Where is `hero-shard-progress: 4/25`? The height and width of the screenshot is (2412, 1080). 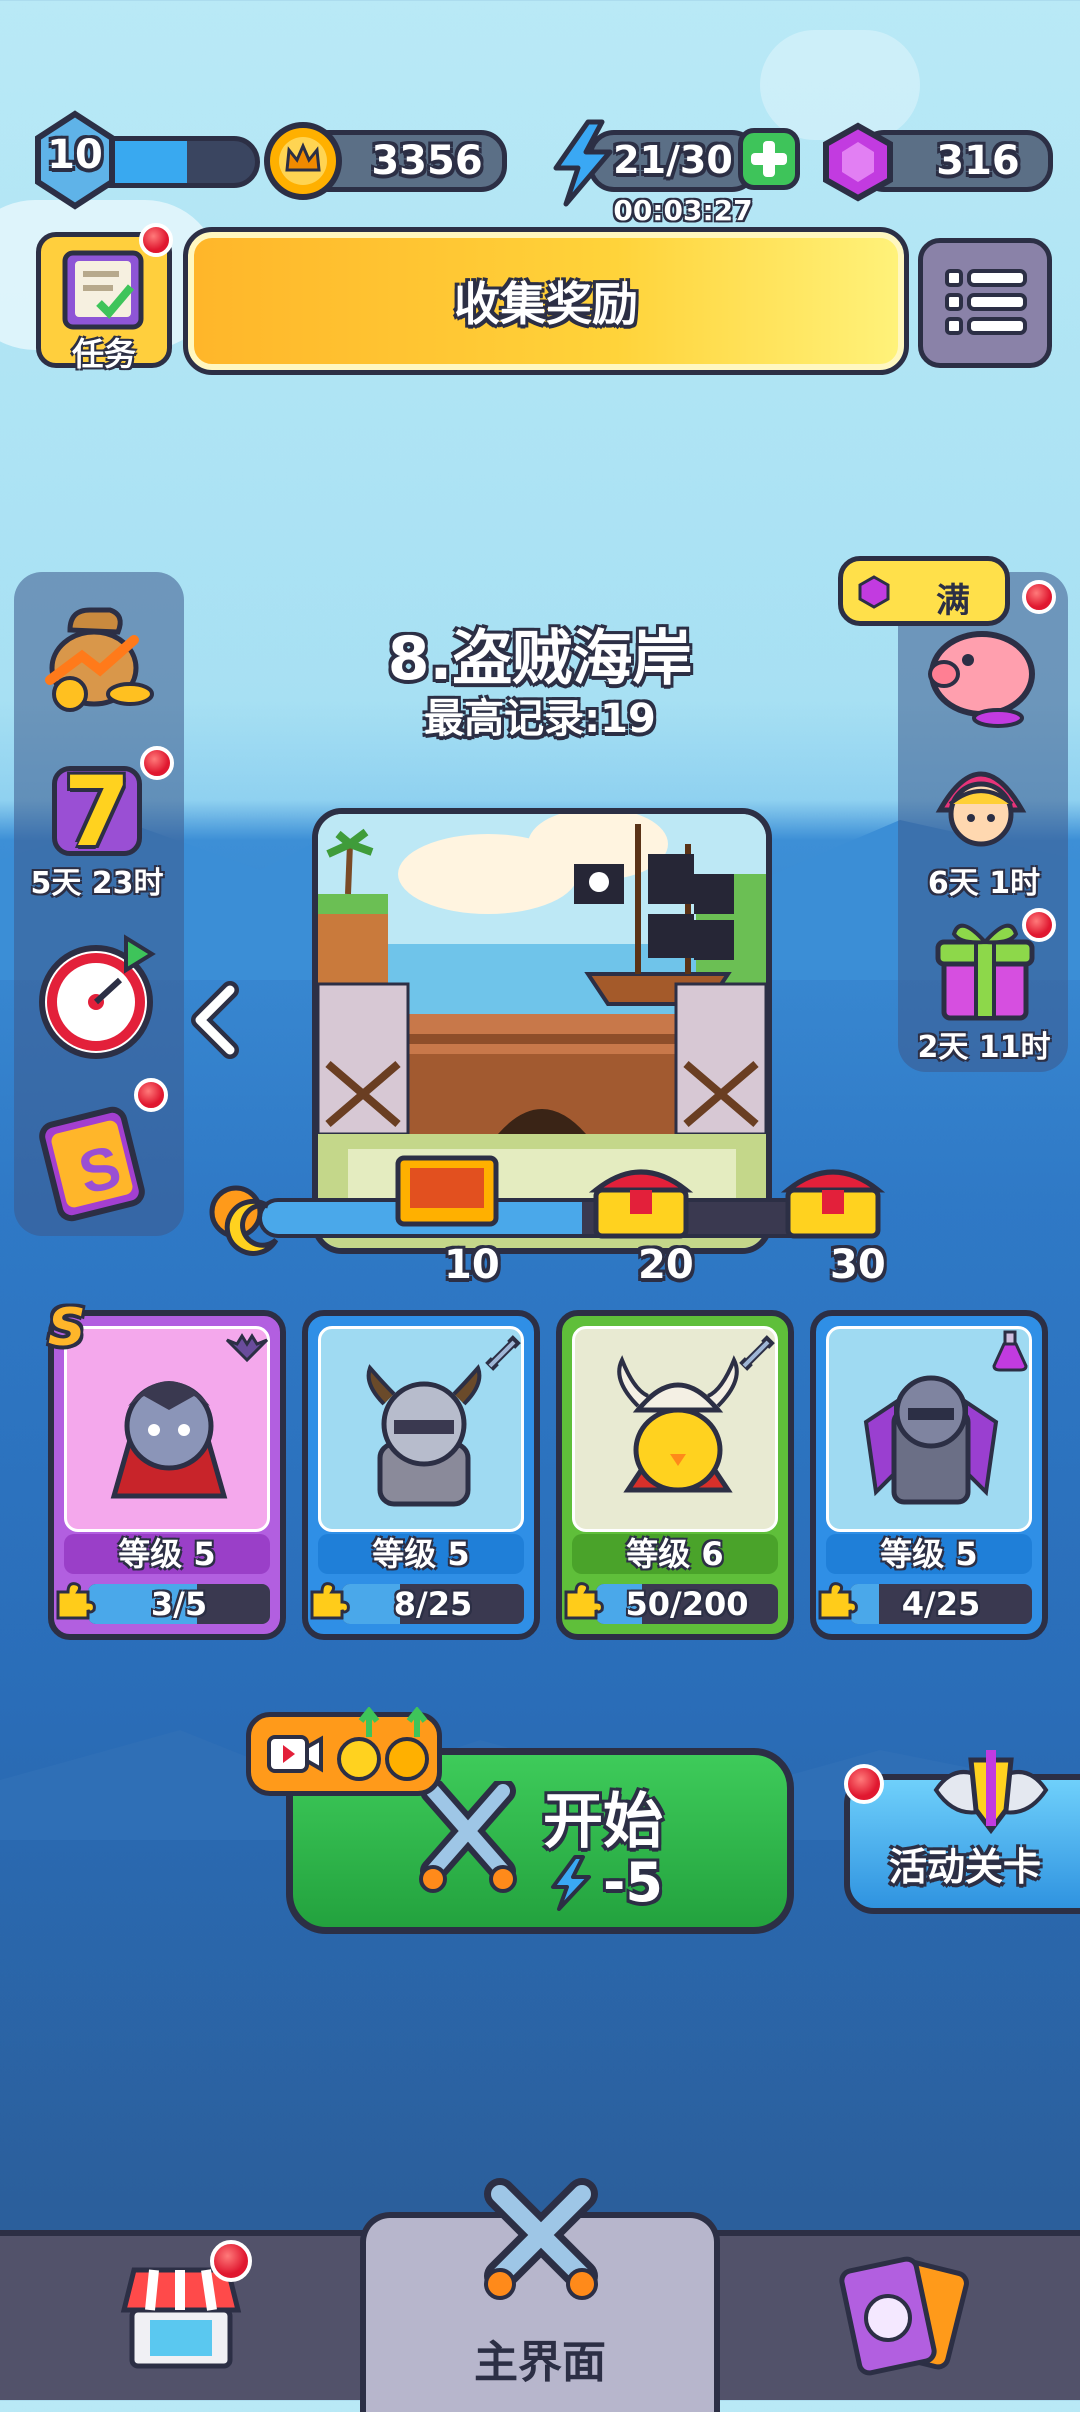
hero-shard-progress: 4/25 is located at coordinates (941, 1604).